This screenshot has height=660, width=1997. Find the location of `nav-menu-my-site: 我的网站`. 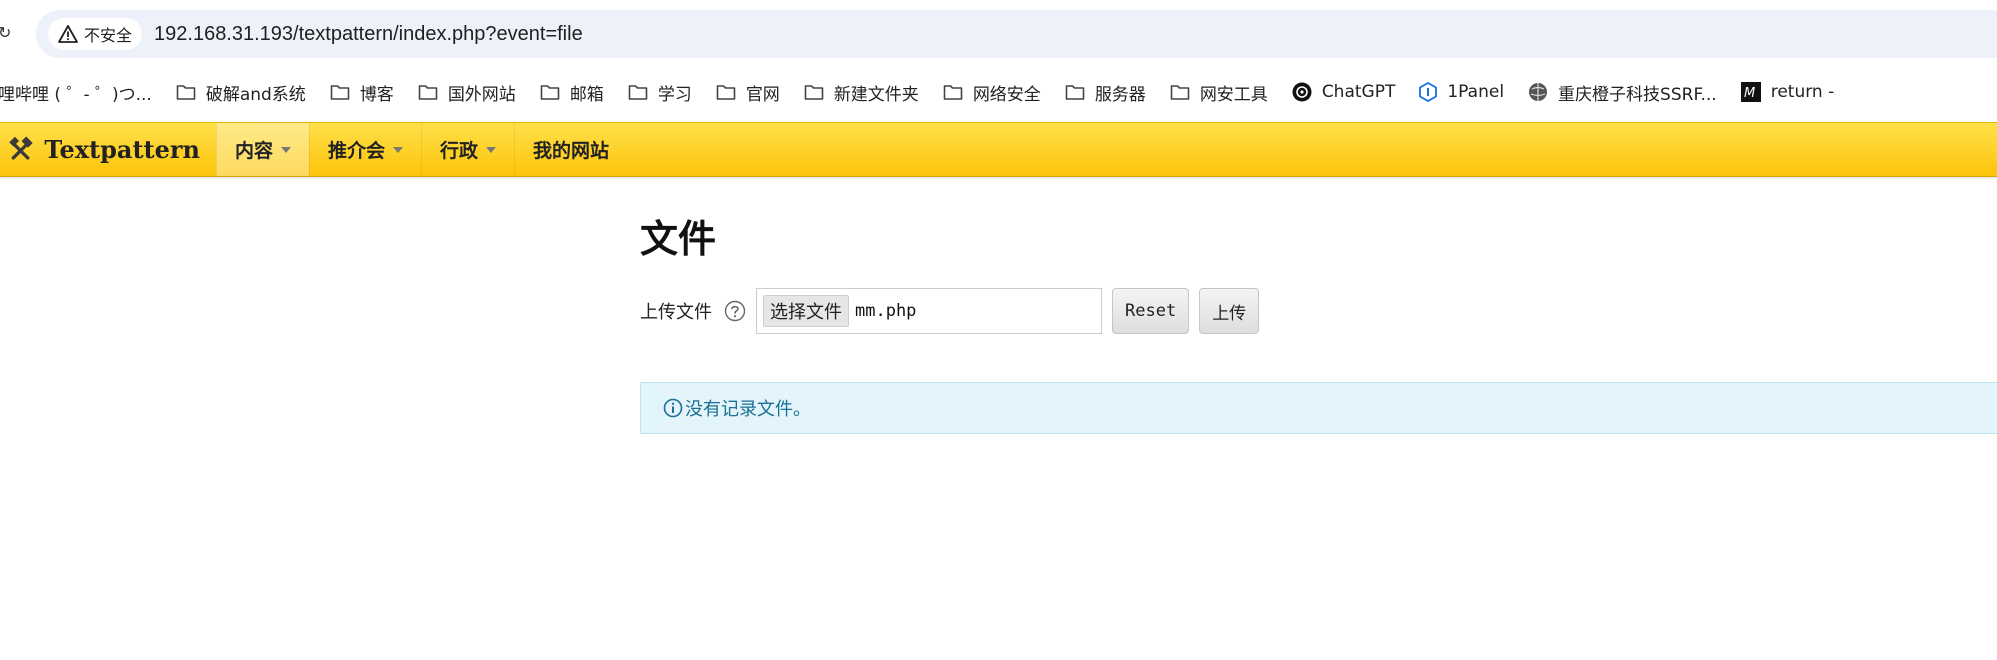

nav-menu-my-site: 我的网站 is located at coordinates (570, 149).